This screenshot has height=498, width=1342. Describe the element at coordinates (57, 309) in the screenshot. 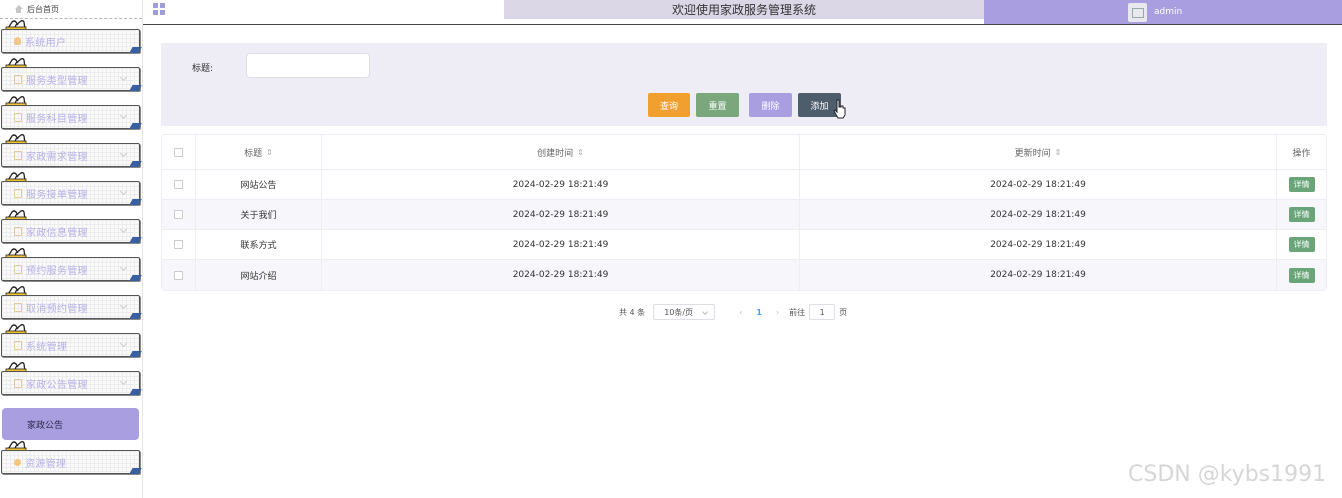

I see `sidebar-item-label: 取消预约管理` at that location.